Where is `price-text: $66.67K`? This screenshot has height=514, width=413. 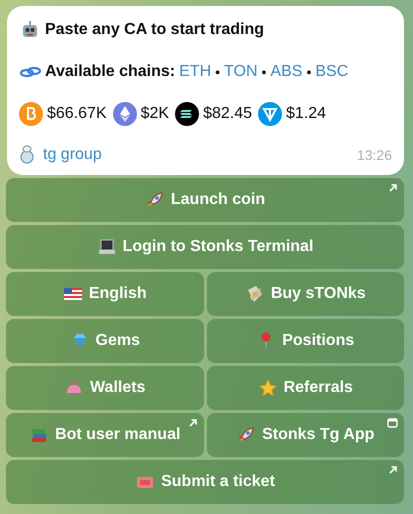 price-text: $66.67K is located at coordinates (77, 114).